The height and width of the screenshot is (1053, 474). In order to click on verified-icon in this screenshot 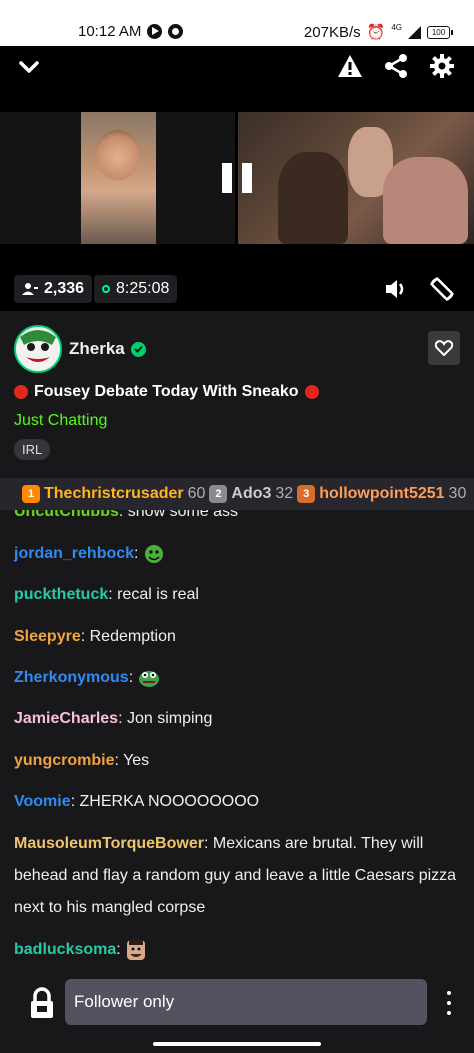, I will do `click(138, 349)`.